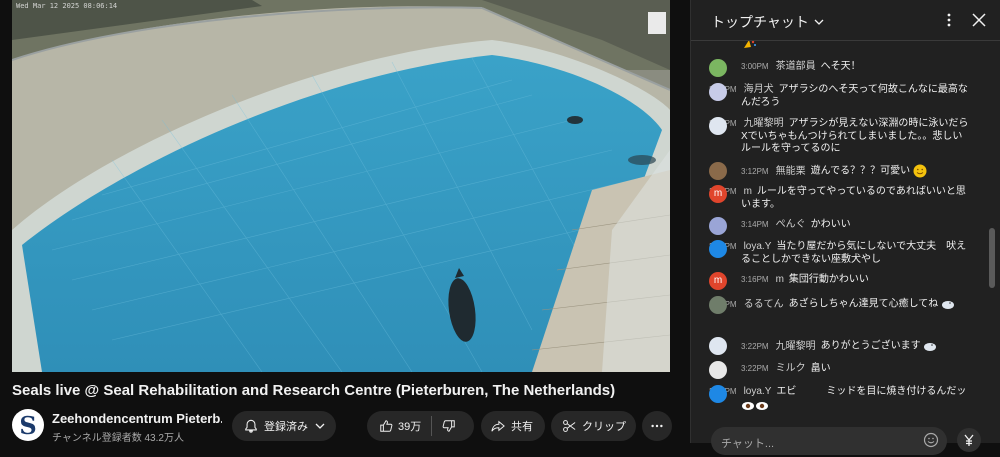 This screenshot has width=1000, height=457. I want to click on chat-message: 3:22PM ミルク 畠い, so click(840, 370).